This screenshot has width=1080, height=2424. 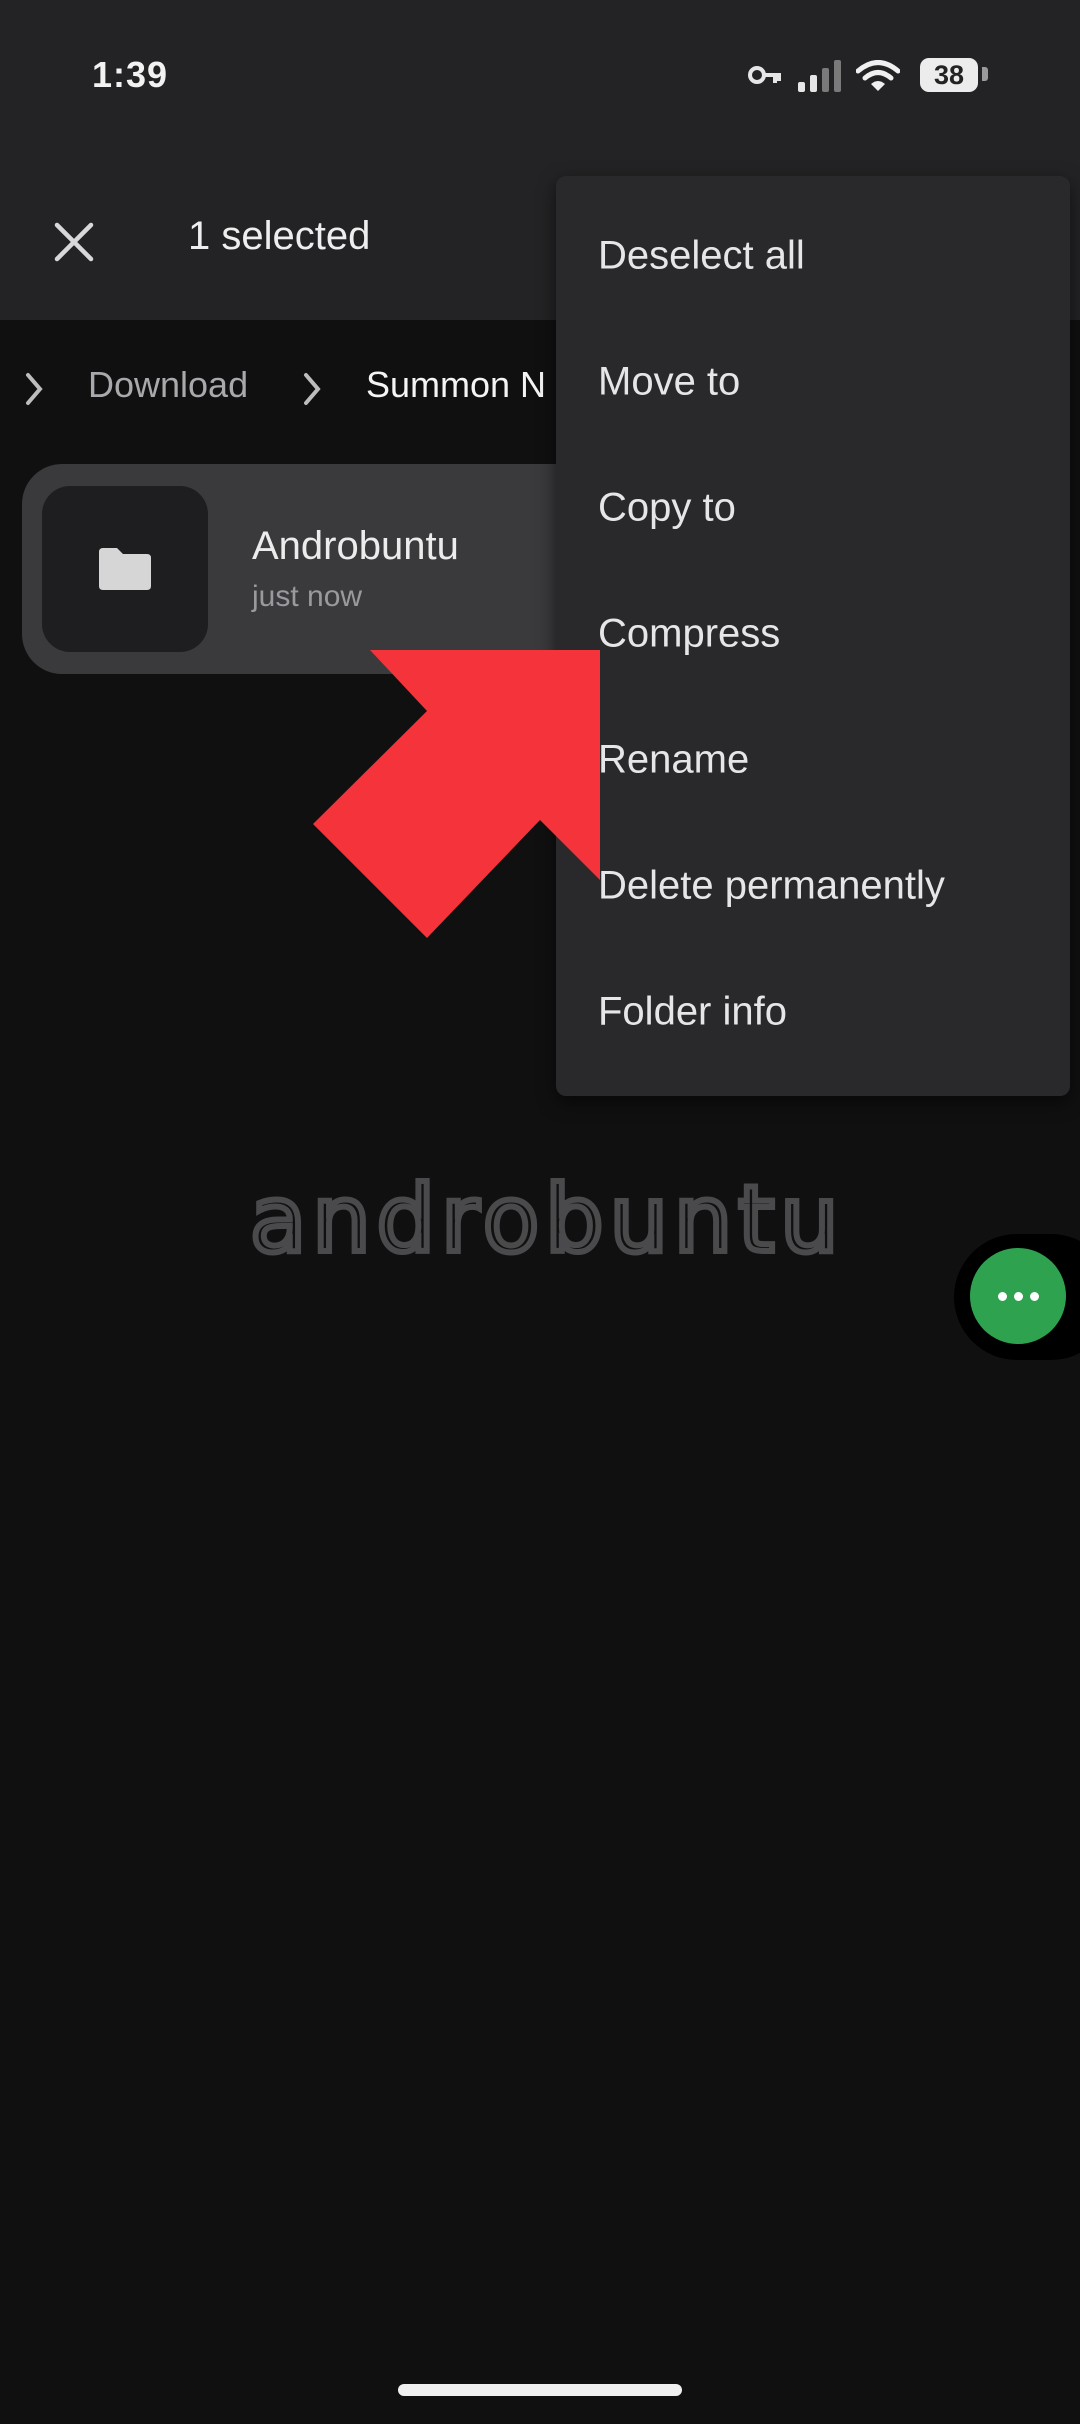 I want to click on red-arrow-annotation, so click(x=456, y=794).